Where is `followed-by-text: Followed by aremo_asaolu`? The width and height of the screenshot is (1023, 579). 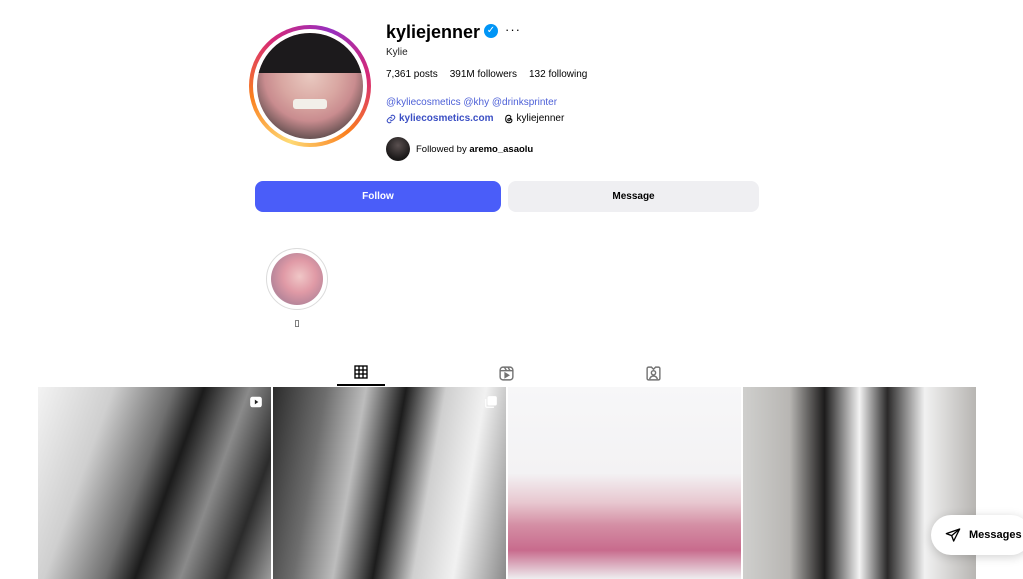
followed-by-text: Followed by aremo_asaolu is located at coordinates (474, 149).